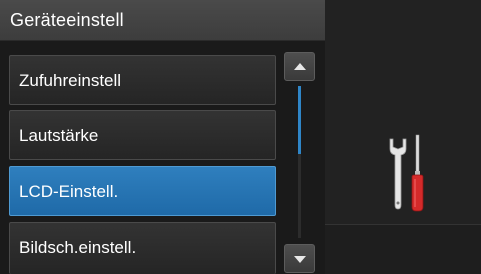 The height and width of the screenshot is (274, 481). I want to click on page-title: Geräteeinstell, so click(67, 20).